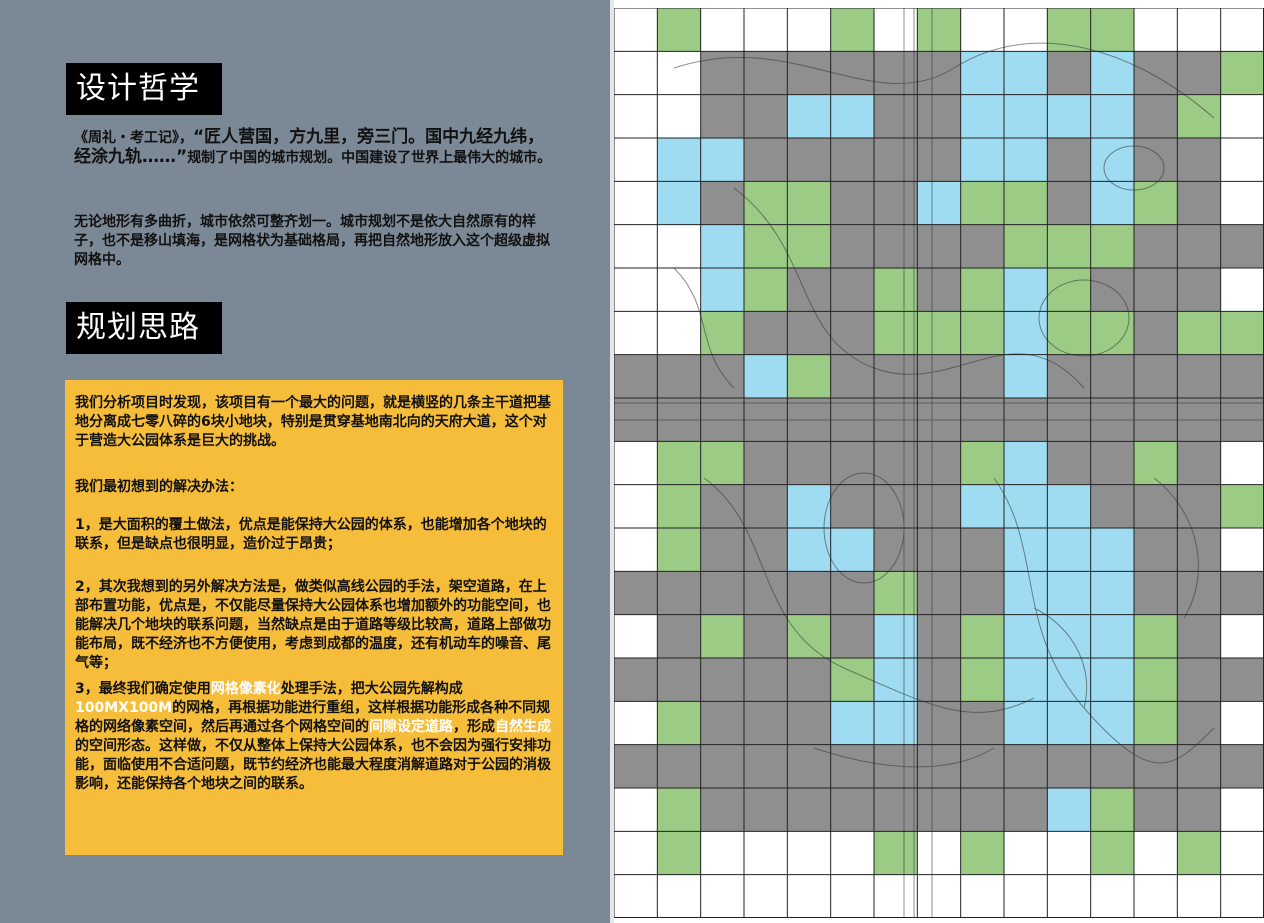 The image size is (1264, 923). I want to click on highlight-gap-roads: 间隙设定道路, so click(411, 727).